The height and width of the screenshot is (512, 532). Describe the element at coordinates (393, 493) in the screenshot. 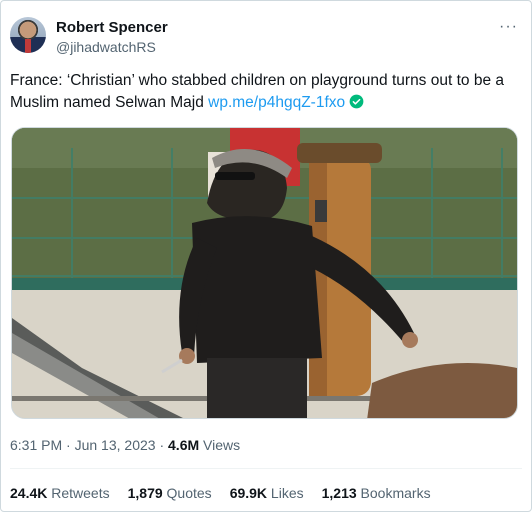

I see `bookmarks-label: Bookmarks` at that location.